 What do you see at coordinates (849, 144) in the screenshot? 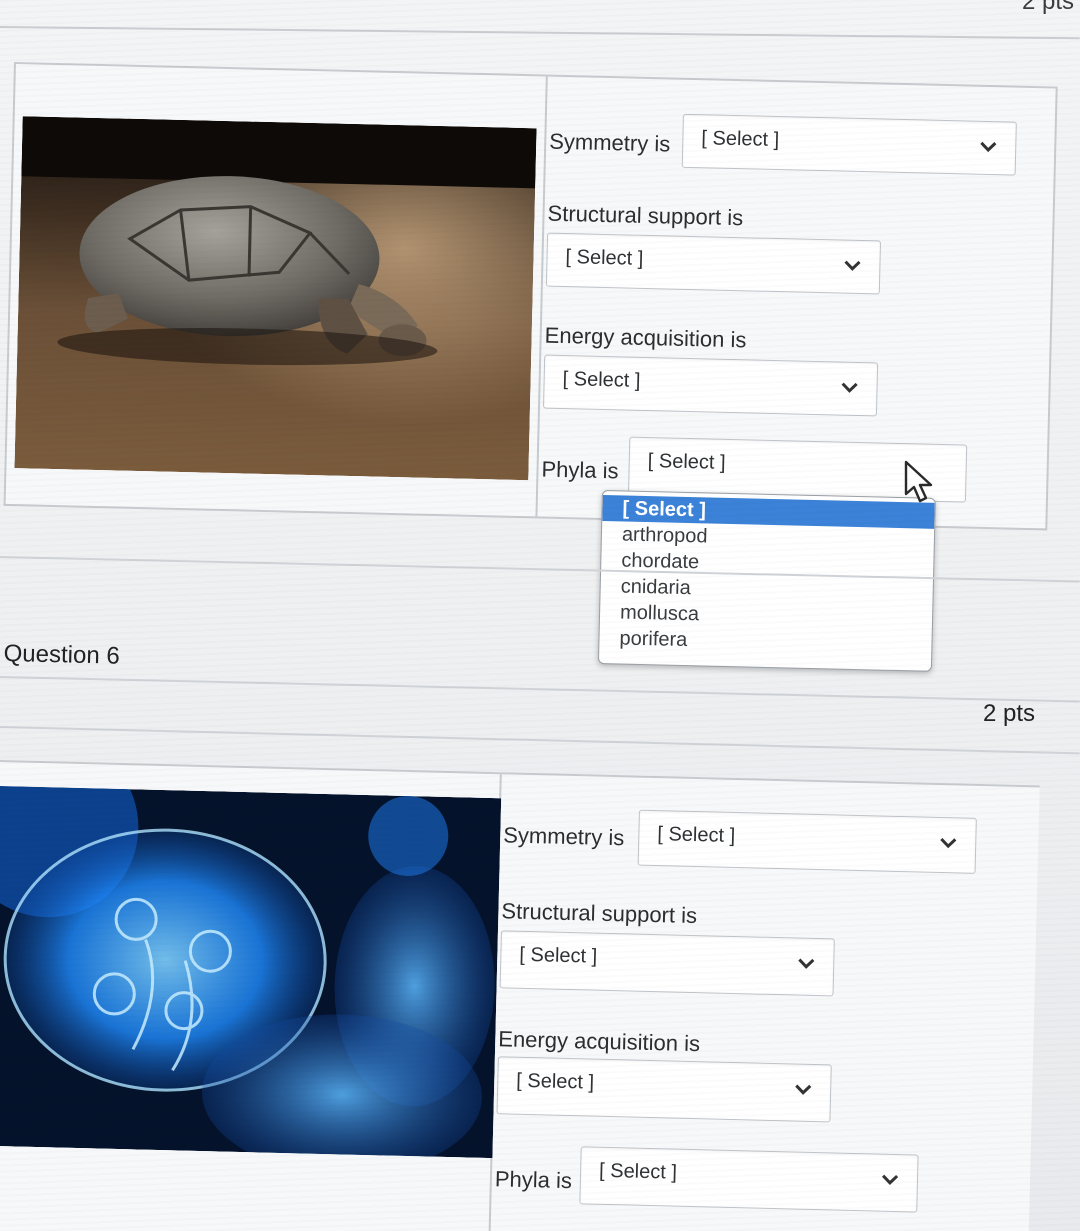
I see `q5-symmetry-select: [ Select ]` at bounding box center [849, 144].